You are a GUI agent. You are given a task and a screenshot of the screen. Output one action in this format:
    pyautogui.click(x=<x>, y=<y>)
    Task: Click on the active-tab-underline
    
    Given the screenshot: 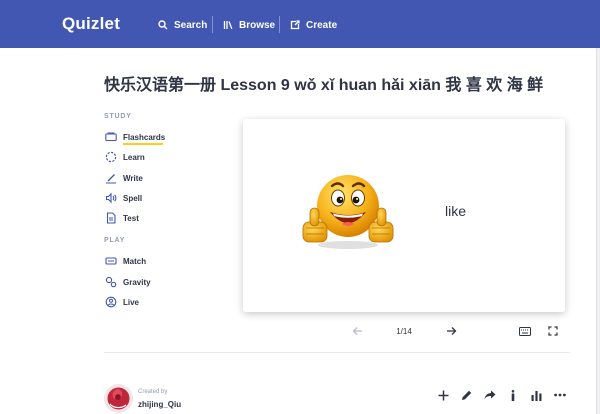 What is the action you would take?
    pyautogui.click(x=143, y=144)
    